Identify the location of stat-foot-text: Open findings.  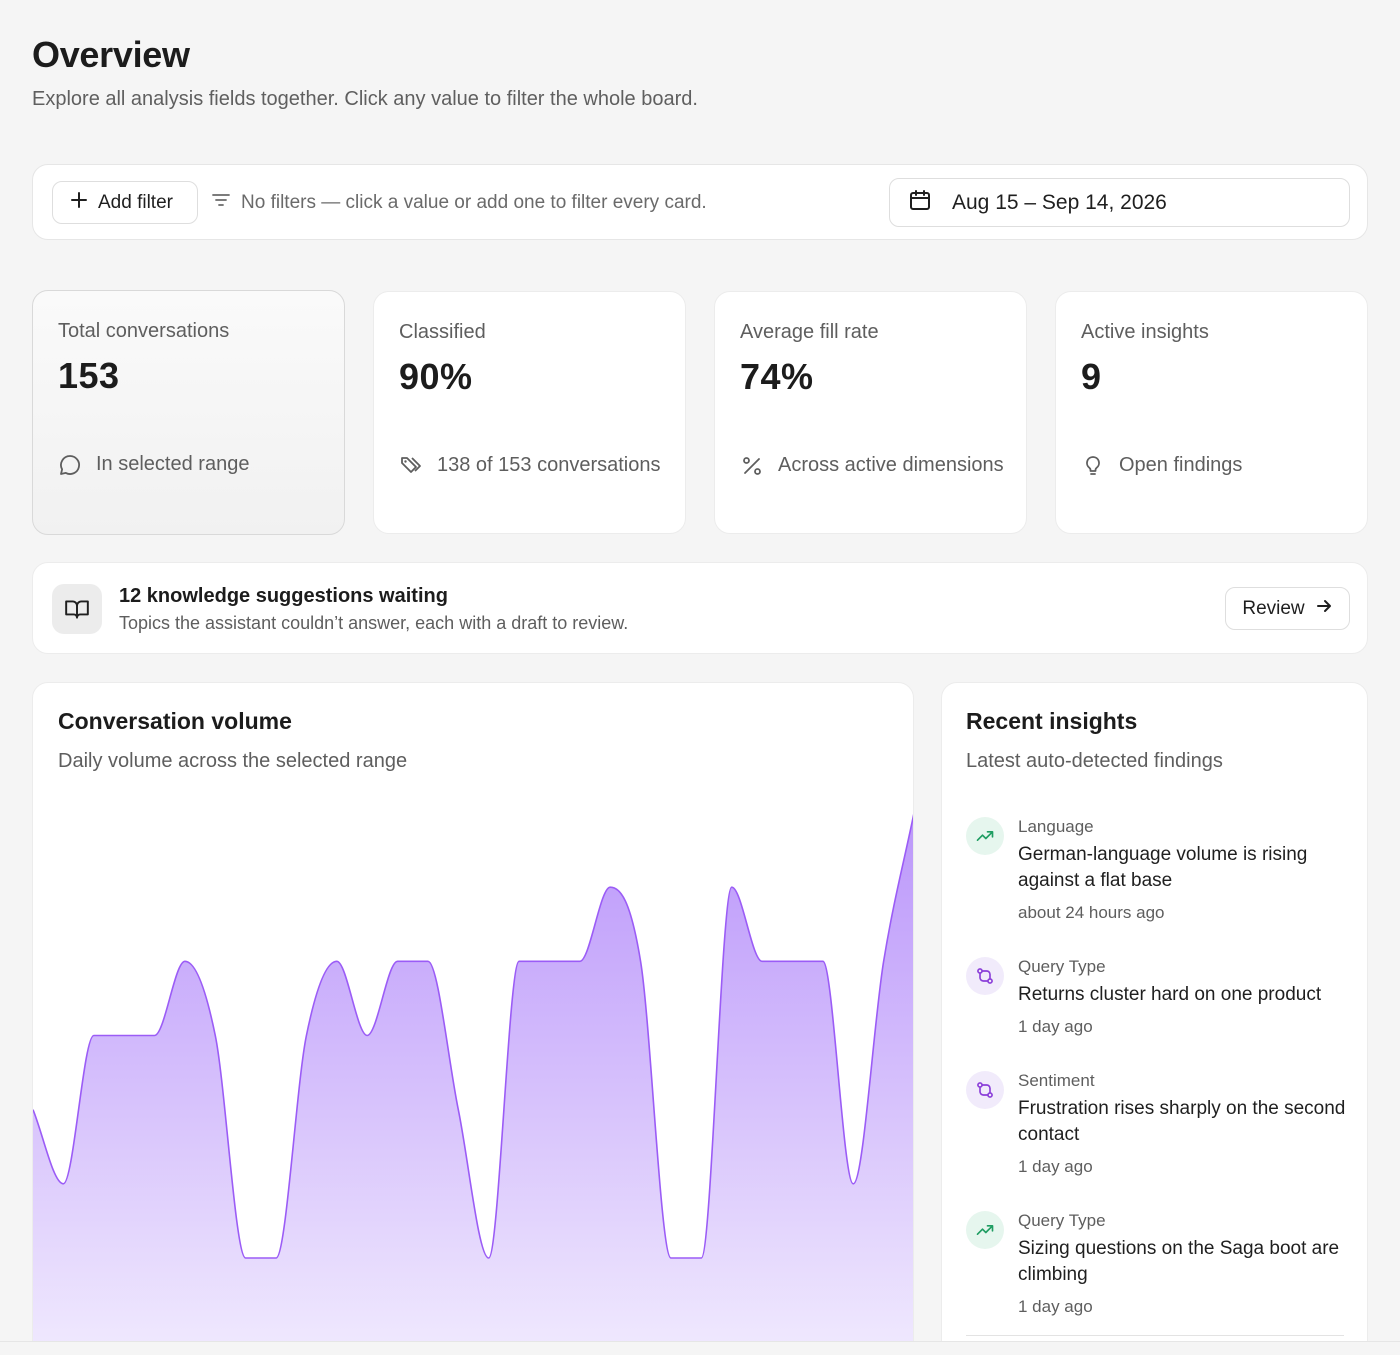
(1181, 465).